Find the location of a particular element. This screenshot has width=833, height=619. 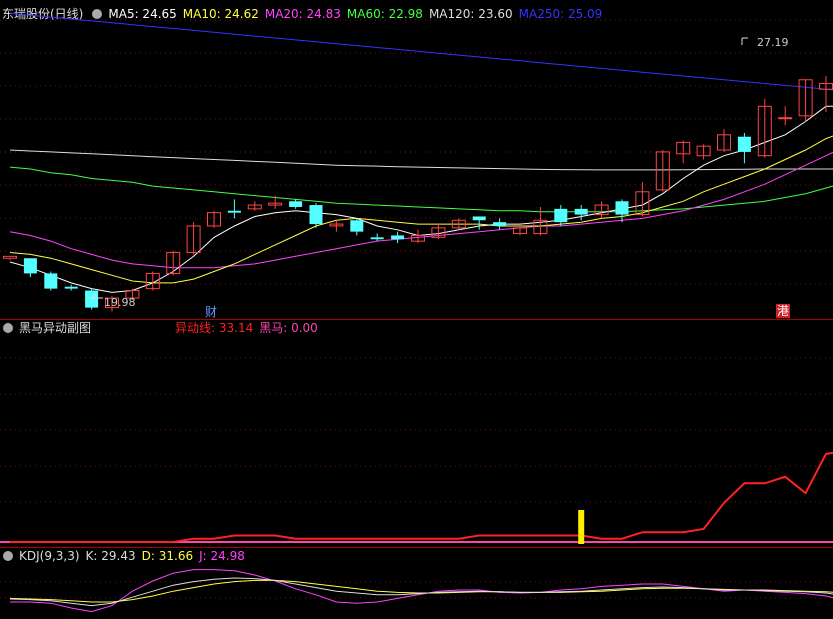

low-price-label: 19.98 is located at coordinates (120, 302).